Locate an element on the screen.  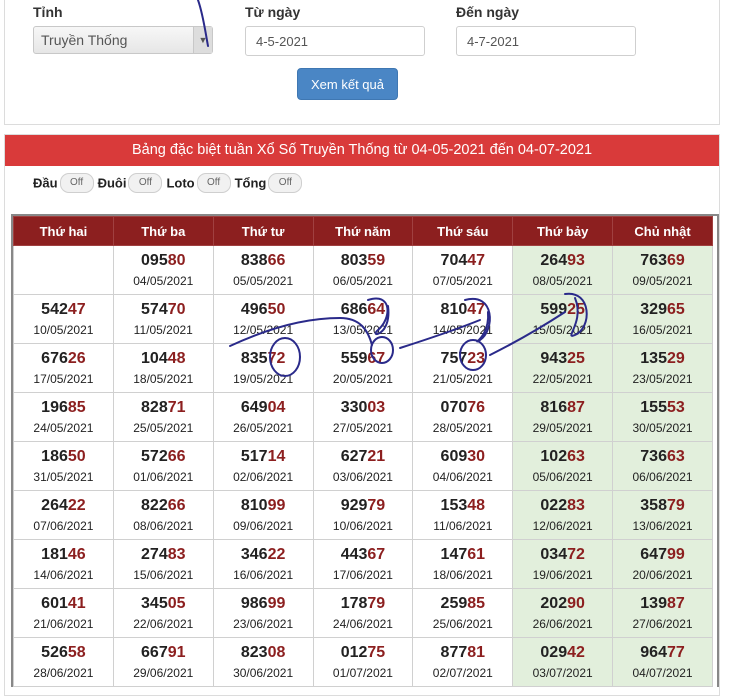
draw-date: 09/06/2021 is located at coordinates (263, 526).